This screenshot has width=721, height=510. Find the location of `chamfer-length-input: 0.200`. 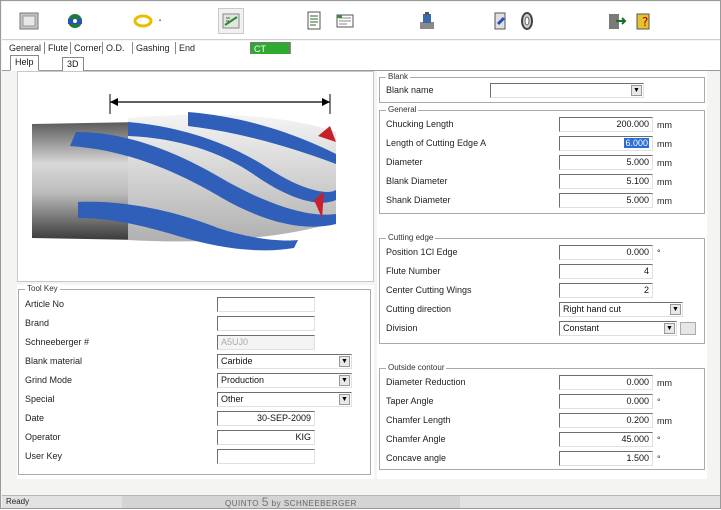

chamfer-length-input: 0.200 is located at coordinates (606, 420).